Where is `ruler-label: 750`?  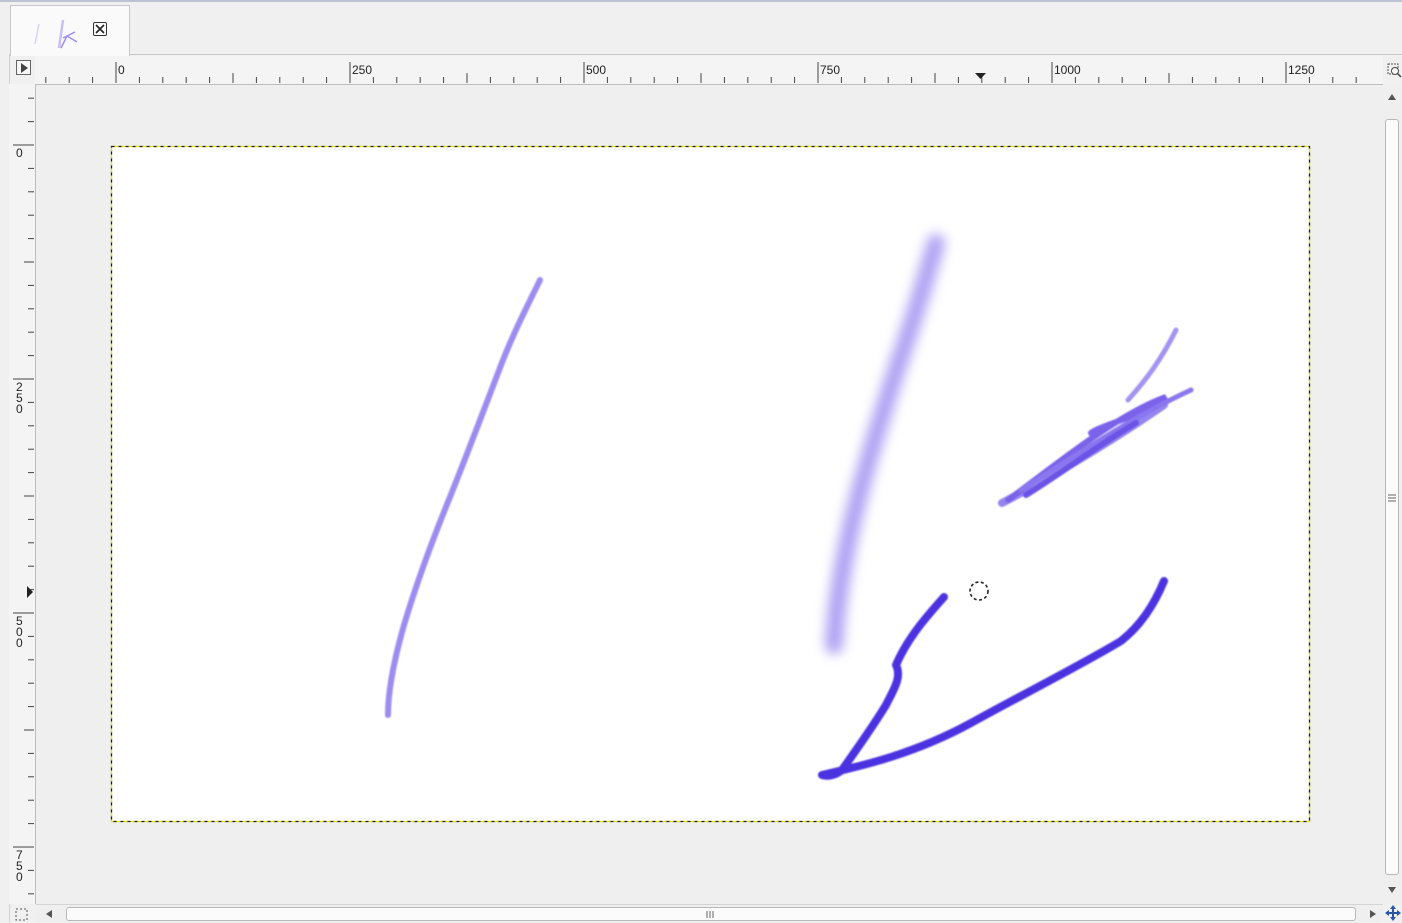 ruler-label: 750 is located at coordinates (830, 70).